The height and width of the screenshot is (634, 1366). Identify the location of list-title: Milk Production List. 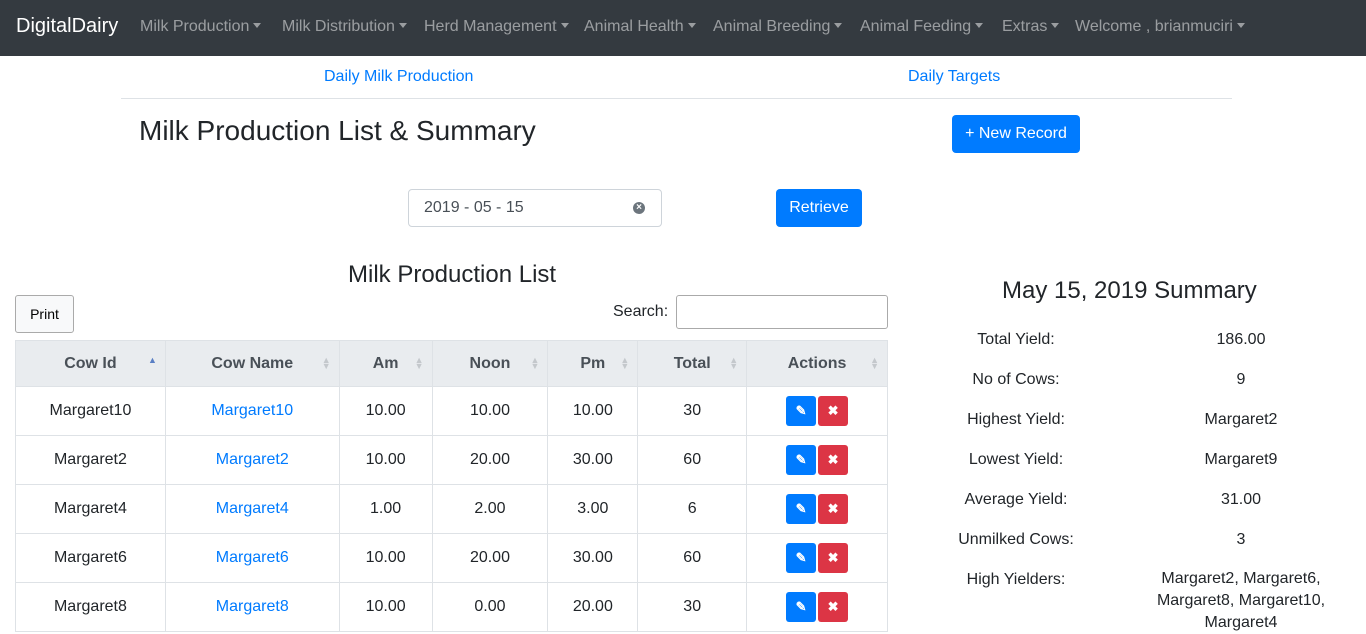
(452, 274).